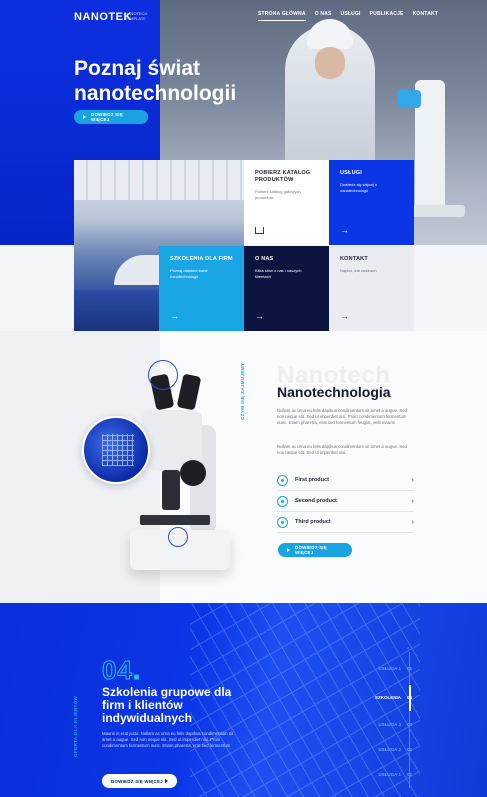  Describe the element at coordinates (312, 480) in the screenshot. I see `product-label: First product` at that location.